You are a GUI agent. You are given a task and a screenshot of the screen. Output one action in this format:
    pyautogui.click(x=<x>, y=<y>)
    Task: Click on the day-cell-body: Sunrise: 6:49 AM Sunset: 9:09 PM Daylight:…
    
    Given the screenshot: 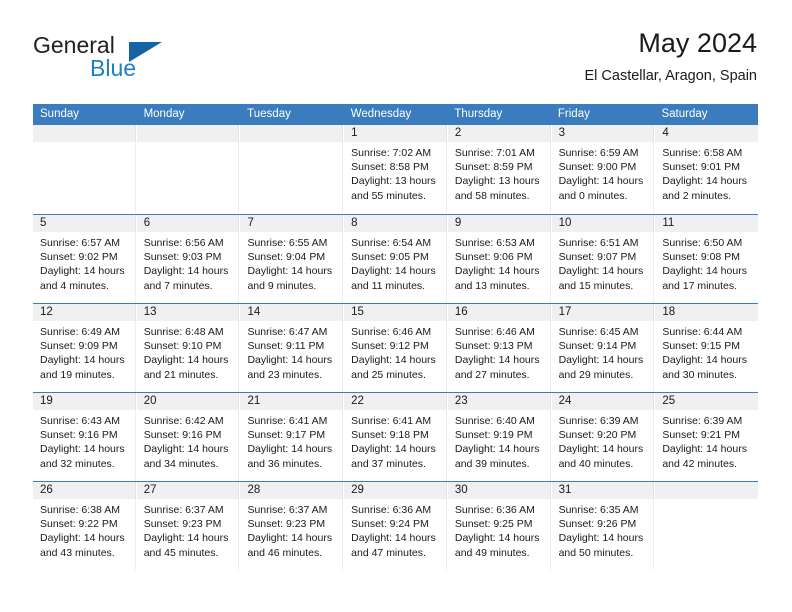 What is the action you would take?
    pyautogui.click(x=84, y=356)
    